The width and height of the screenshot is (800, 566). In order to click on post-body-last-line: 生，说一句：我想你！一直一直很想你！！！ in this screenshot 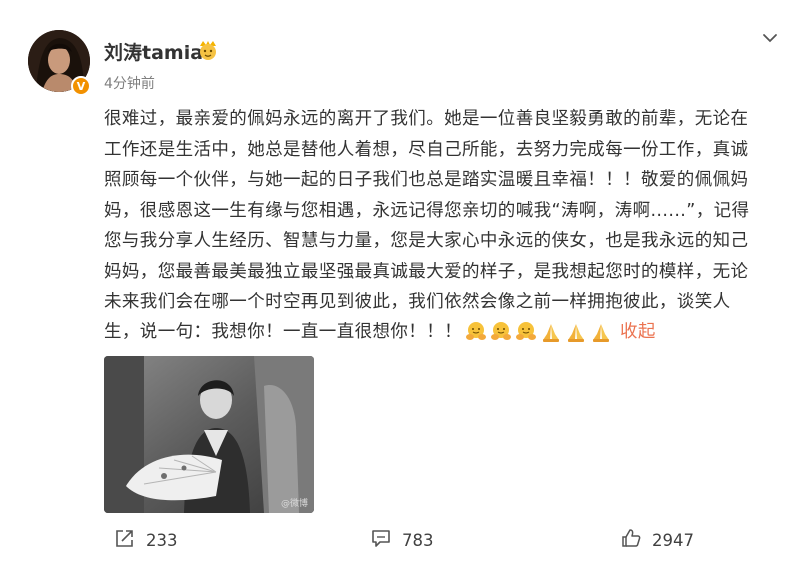, I will do `click(283, 332)`.